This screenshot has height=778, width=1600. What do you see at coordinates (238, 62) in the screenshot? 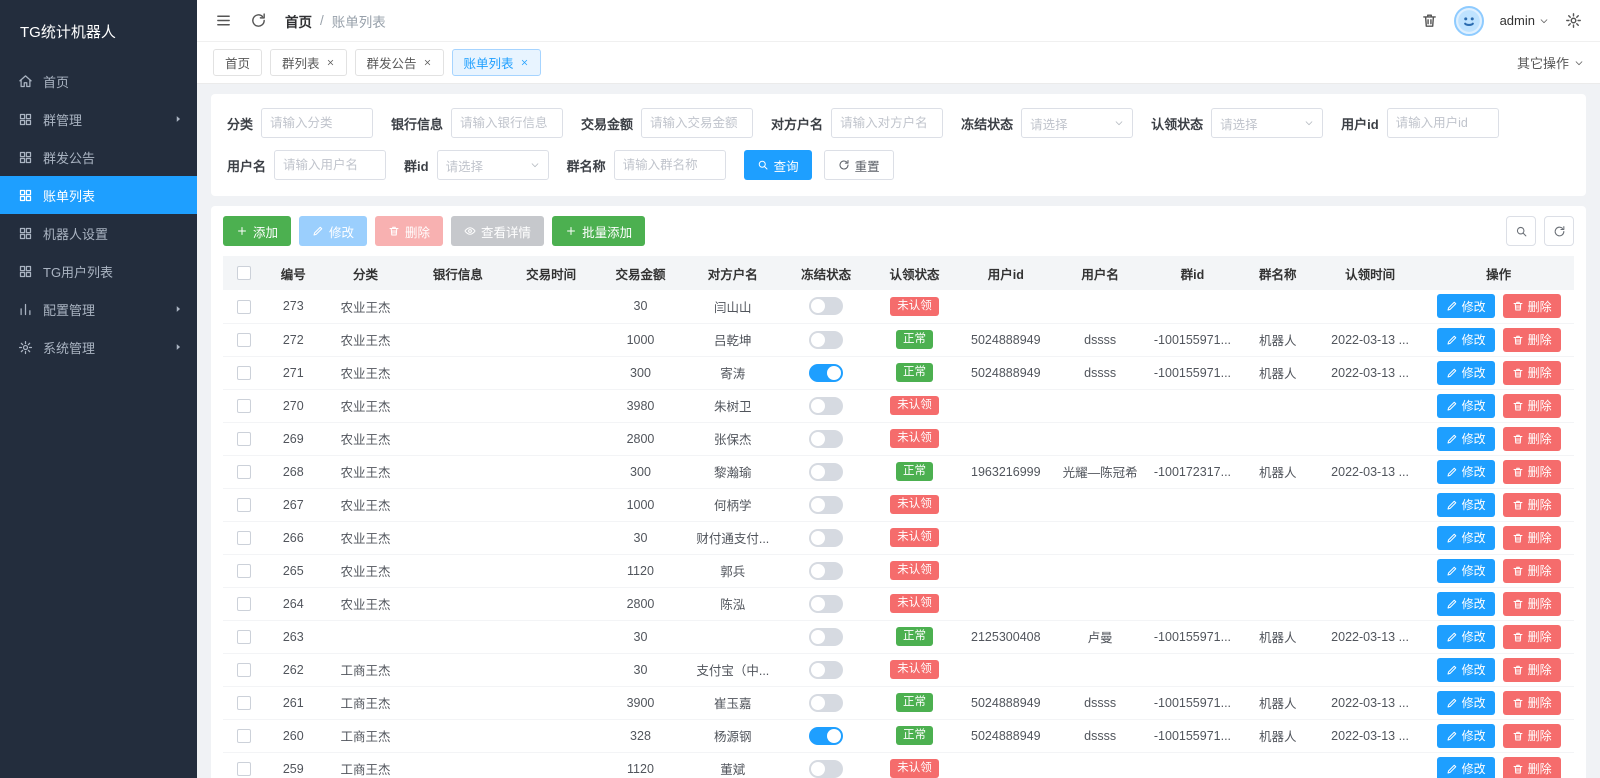
I see `tab-0: 首页` at bounding box center [238, 62].